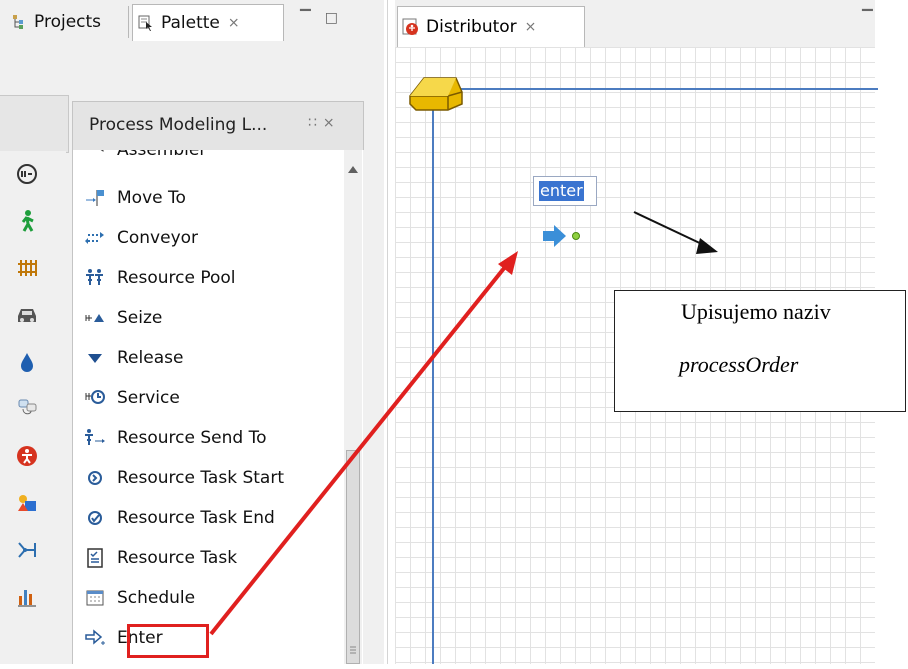  I want to click on tab-projects-label: Projects, so click(68, 22).